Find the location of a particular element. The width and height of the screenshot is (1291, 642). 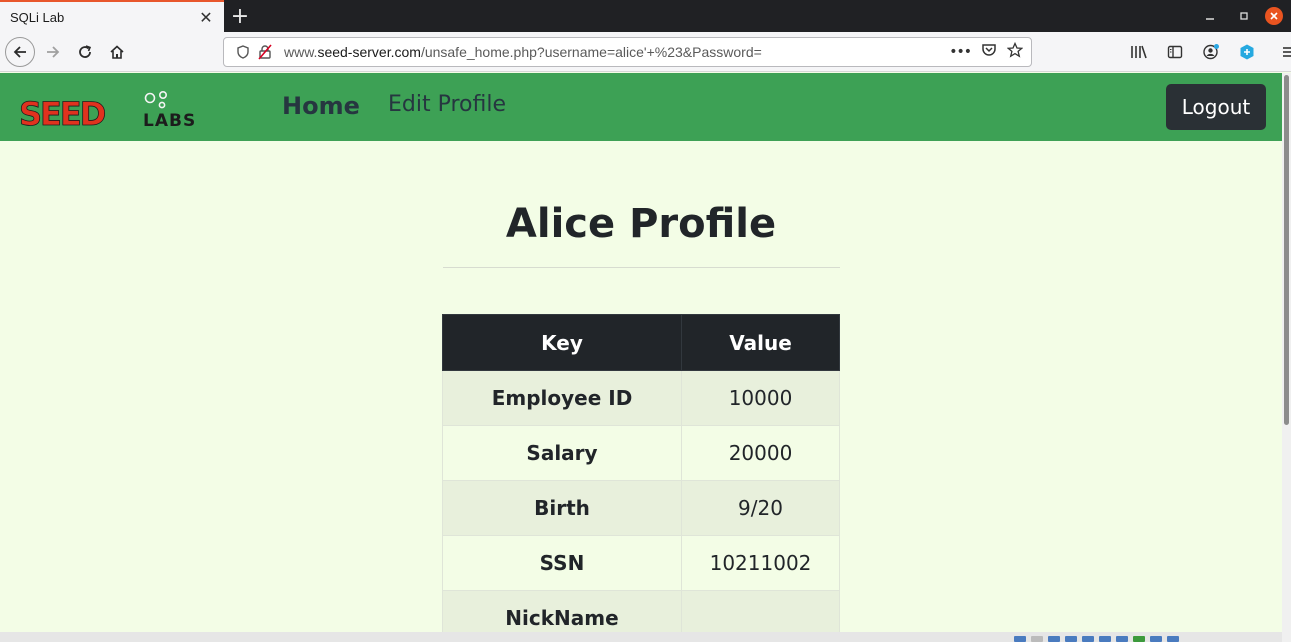

home-icon is located at coordinates (117, 51).